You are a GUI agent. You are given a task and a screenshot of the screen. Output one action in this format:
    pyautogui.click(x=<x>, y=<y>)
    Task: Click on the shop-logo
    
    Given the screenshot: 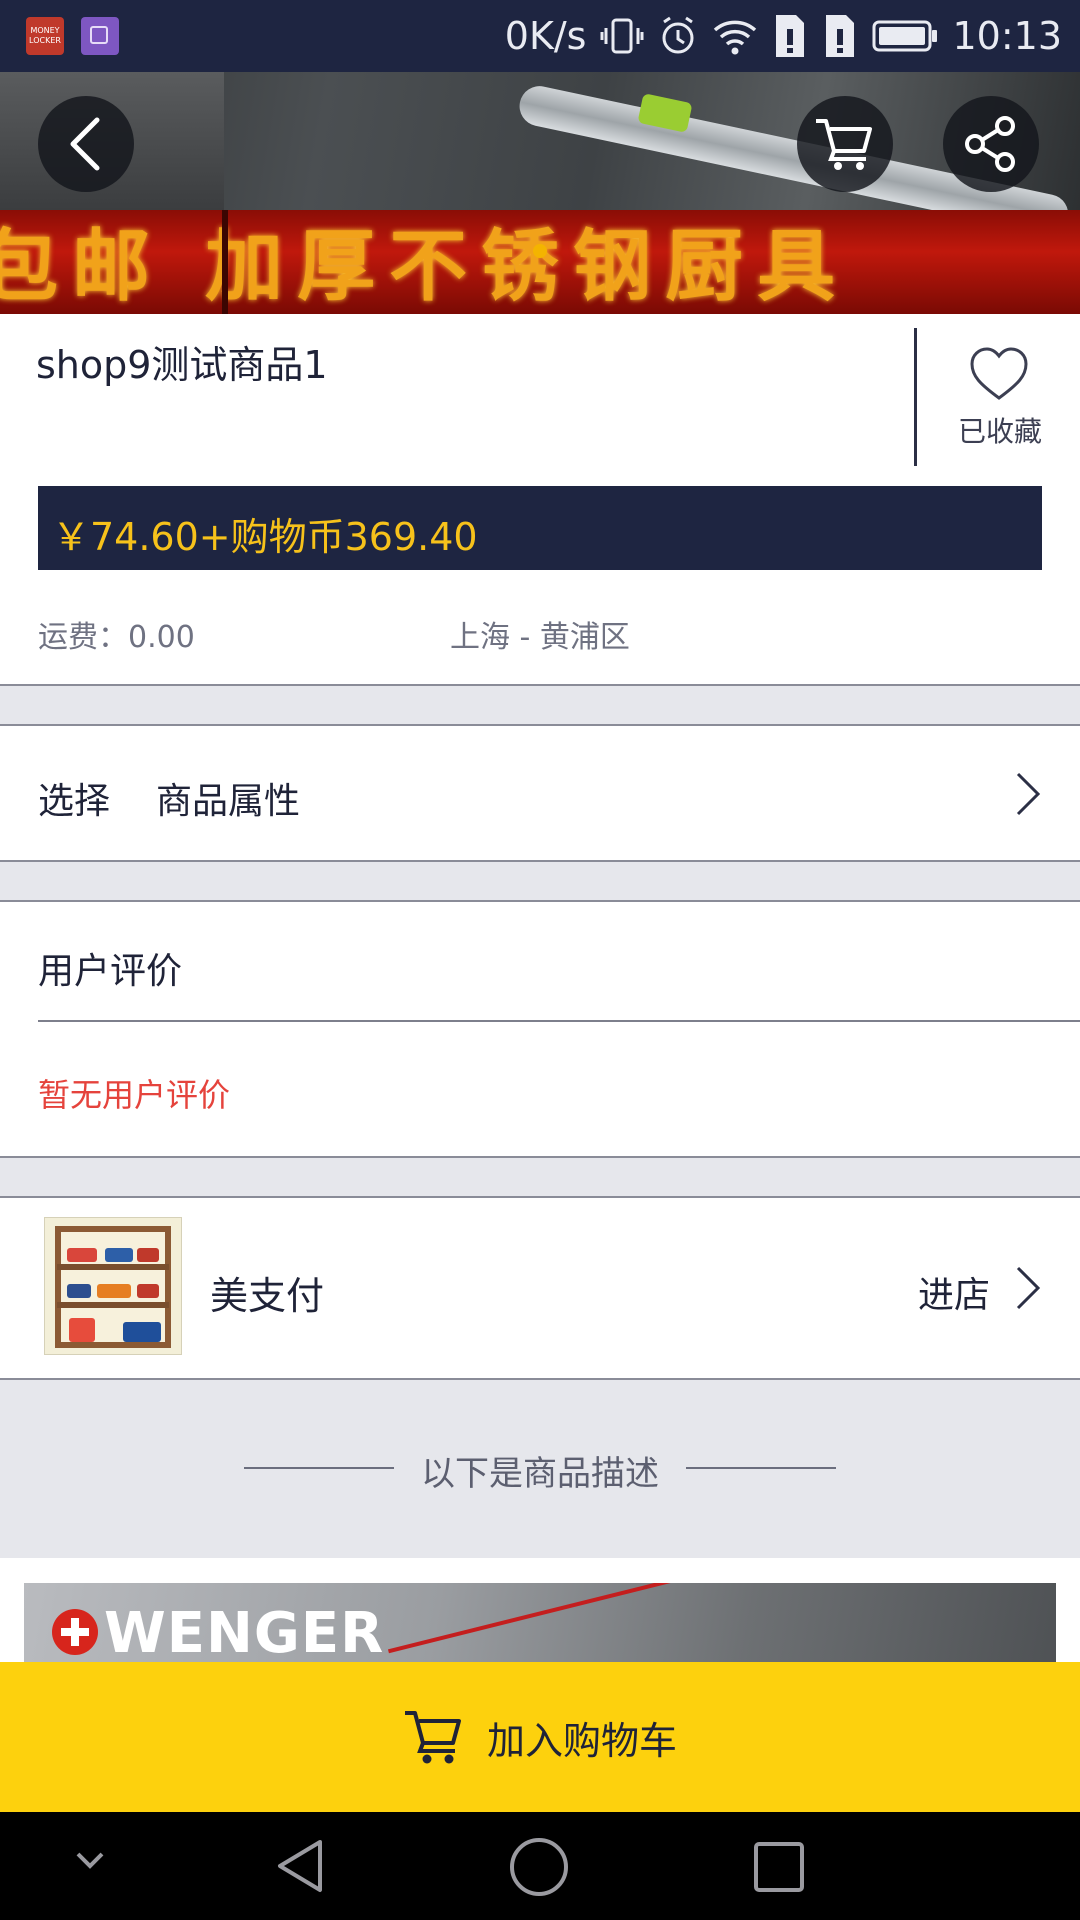 What is the action you would take?
    pyautogui.click(x=113, y=1286)
    